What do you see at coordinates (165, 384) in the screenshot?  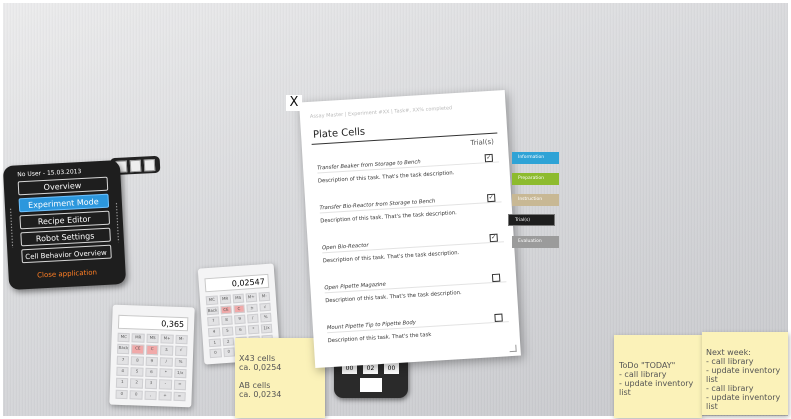 I see `calculator-key: -` at bounding box center [165, 384].